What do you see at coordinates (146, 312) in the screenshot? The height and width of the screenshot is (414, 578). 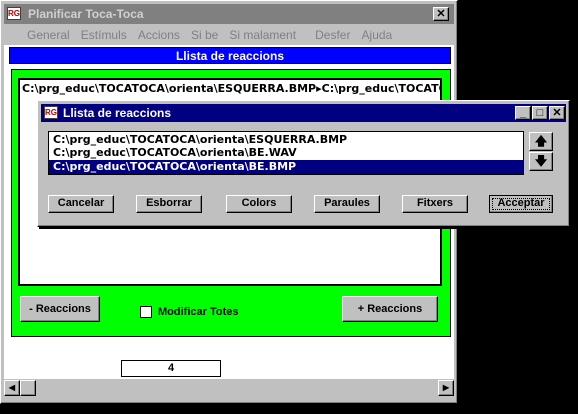 I see `modify-all-checkbox` at bounding box center [146, 312].